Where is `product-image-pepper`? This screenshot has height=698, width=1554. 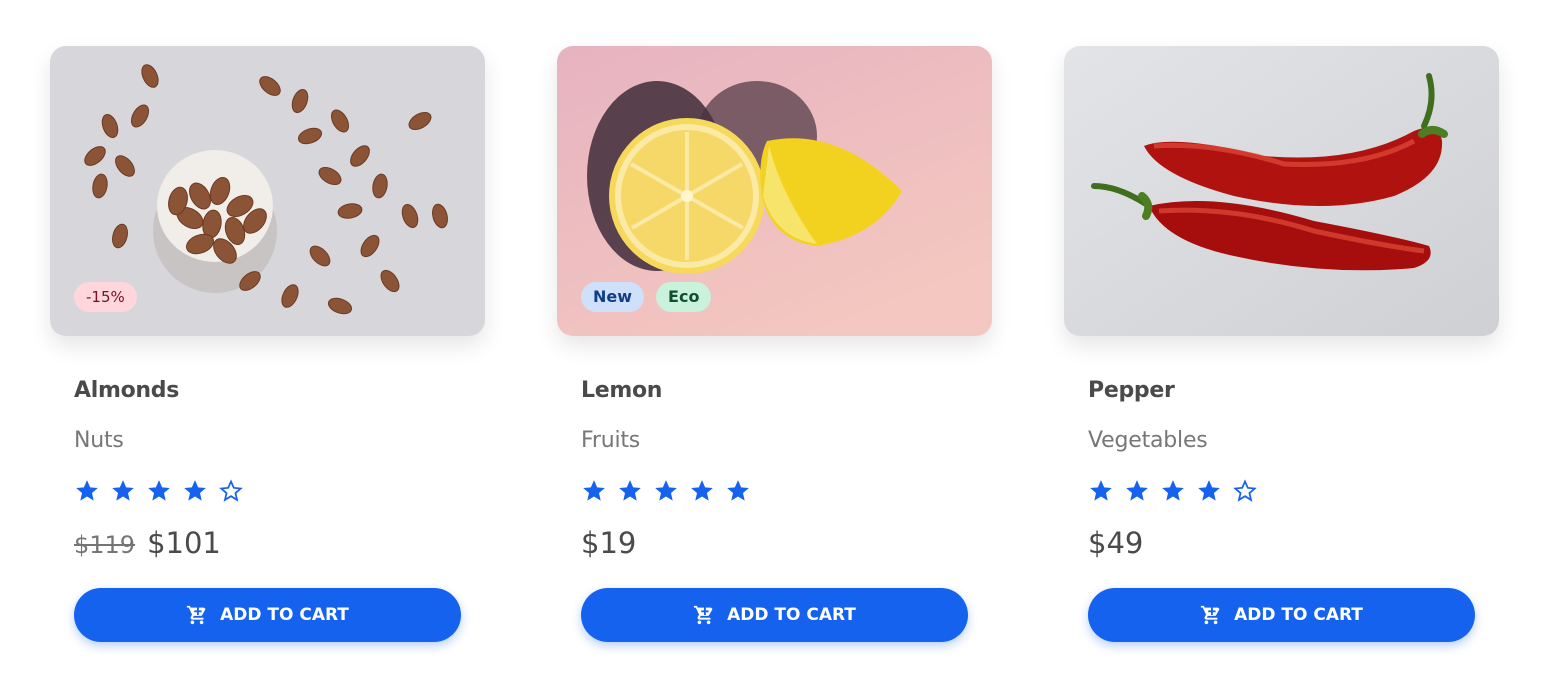 product-image-pepper is located at coordinates (1281, 191).